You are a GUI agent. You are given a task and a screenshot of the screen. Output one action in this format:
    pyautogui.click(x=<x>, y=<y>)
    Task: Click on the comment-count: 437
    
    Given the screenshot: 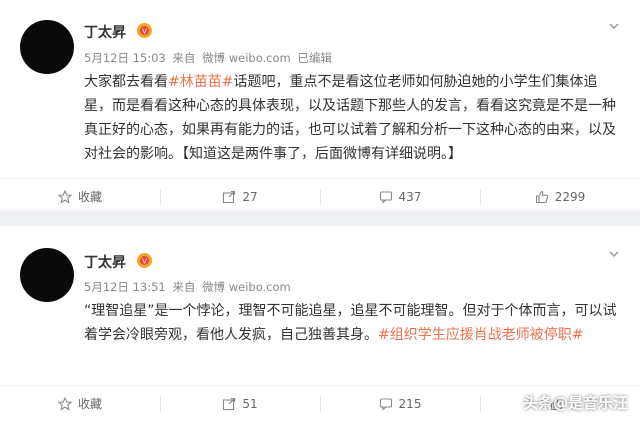 What is the action you would take?
    pyautogui.click(x=410, y=196)
    